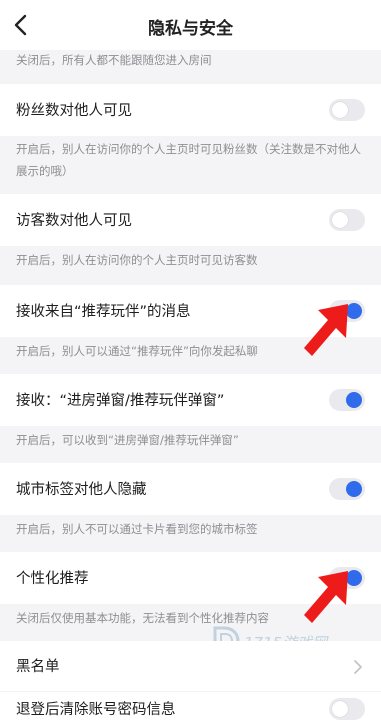 This screenshot has width=381, height=720. What do you see at coordinates (358, 667) in the screenshot?
I see `chevron-right-icon` at bounding box center [358, 667].